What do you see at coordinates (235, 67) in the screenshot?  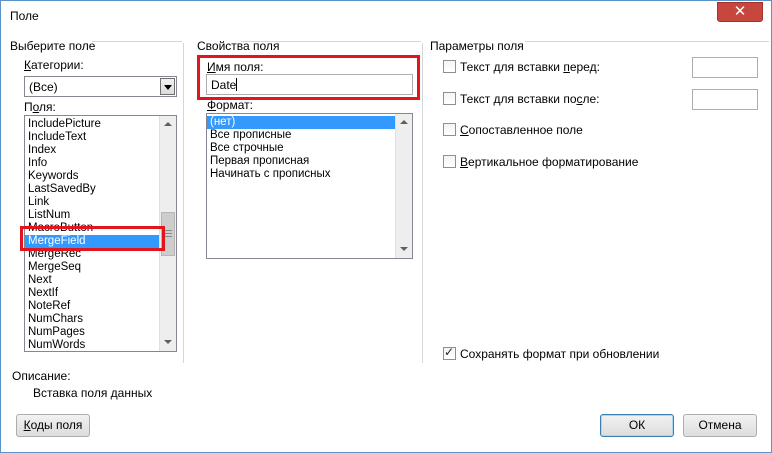 I see `field-name-label: Имя поля:` at bounding box center [235, 67].